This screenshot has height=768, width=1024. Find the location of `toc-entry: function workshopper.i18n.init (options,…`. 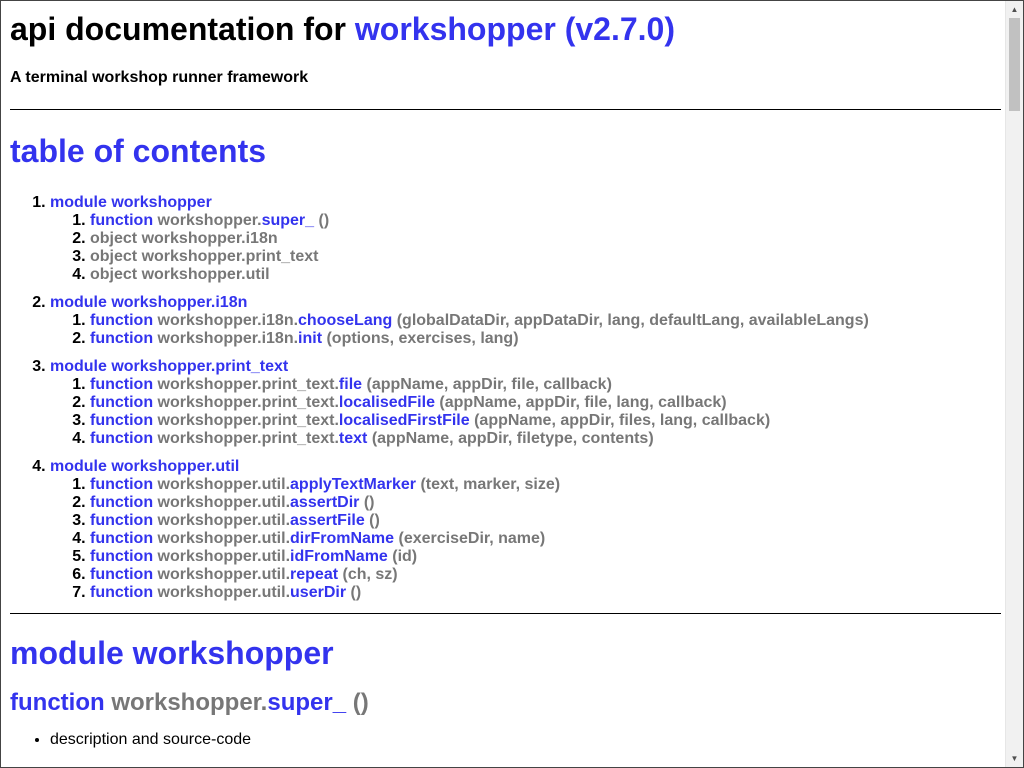

toc-entry: function workshopper.i18n.init (options,… is located at coordinates (545, 339).